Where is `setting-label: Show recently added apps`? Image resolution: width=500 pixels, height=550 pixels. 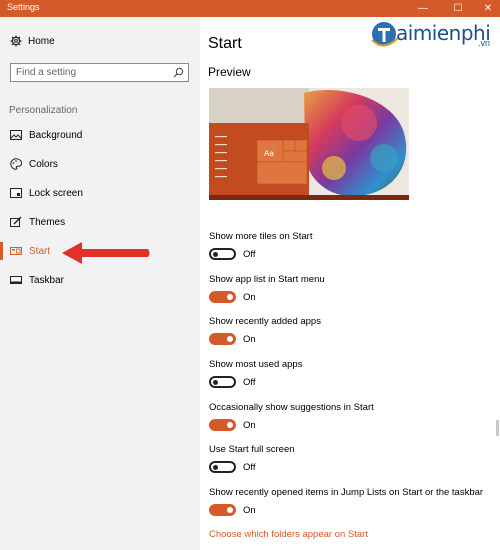 setting-label: Show recently added apps is located at coordinates (265, 321).